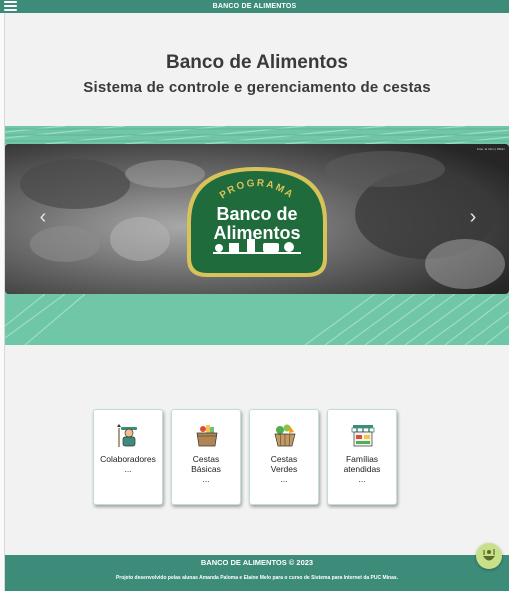 The width and height of the screenshot is (509, 591). What do you see at coordinates (491, 149) in the screenshot?
I see `photo-credit: Foto: la Vinci | Wikim` at bounding box center [491, 149].